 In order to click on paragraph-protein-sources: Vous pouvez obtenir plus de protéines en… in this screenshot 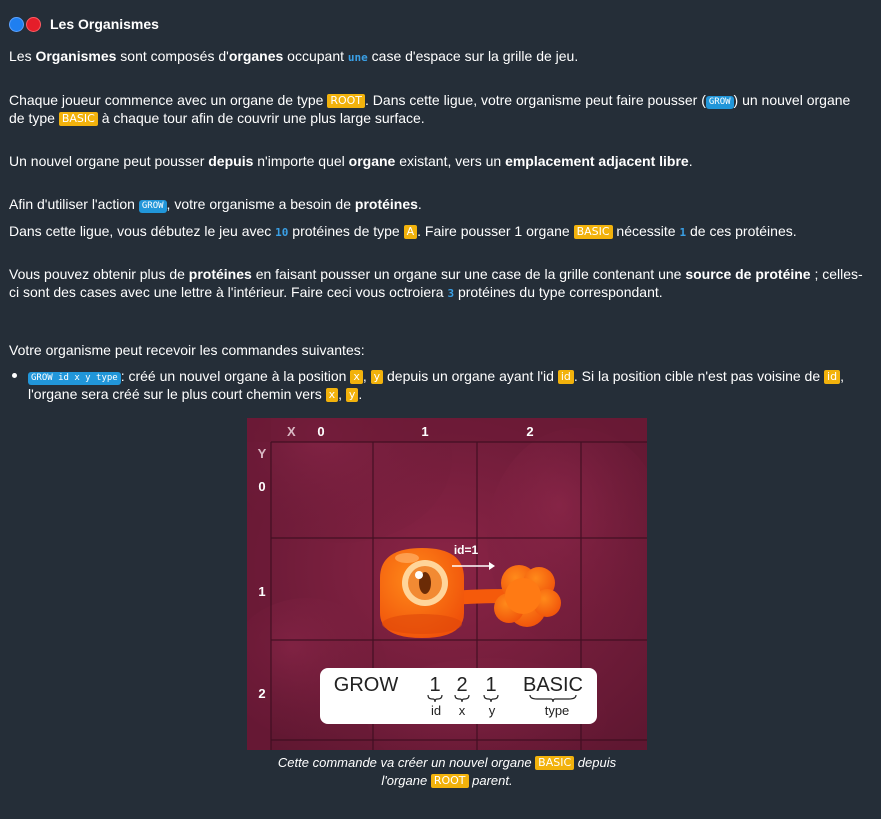, I will do `click(436, 283)`.